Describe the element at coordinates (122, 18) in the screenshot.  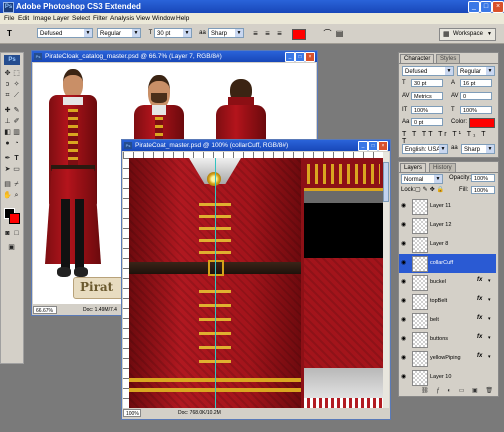
I see `menu-analysis: Analysis` at that location.